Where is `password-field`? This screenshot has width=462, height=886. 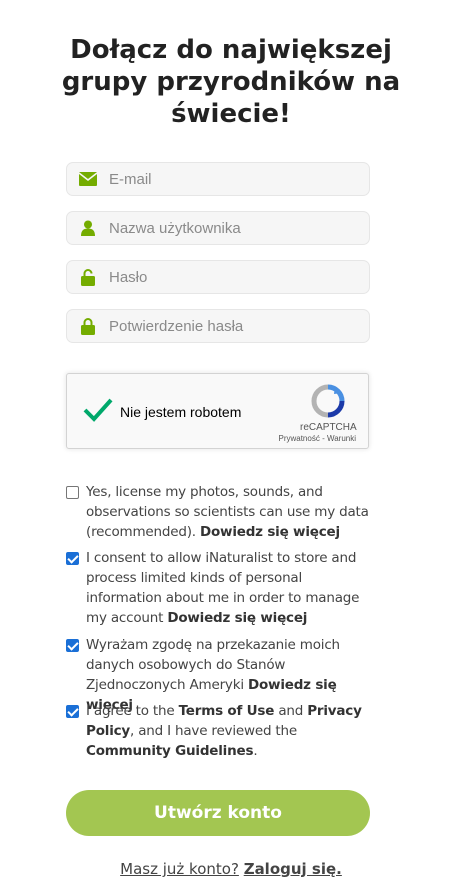
password-field is located at coordinates (218, 277).